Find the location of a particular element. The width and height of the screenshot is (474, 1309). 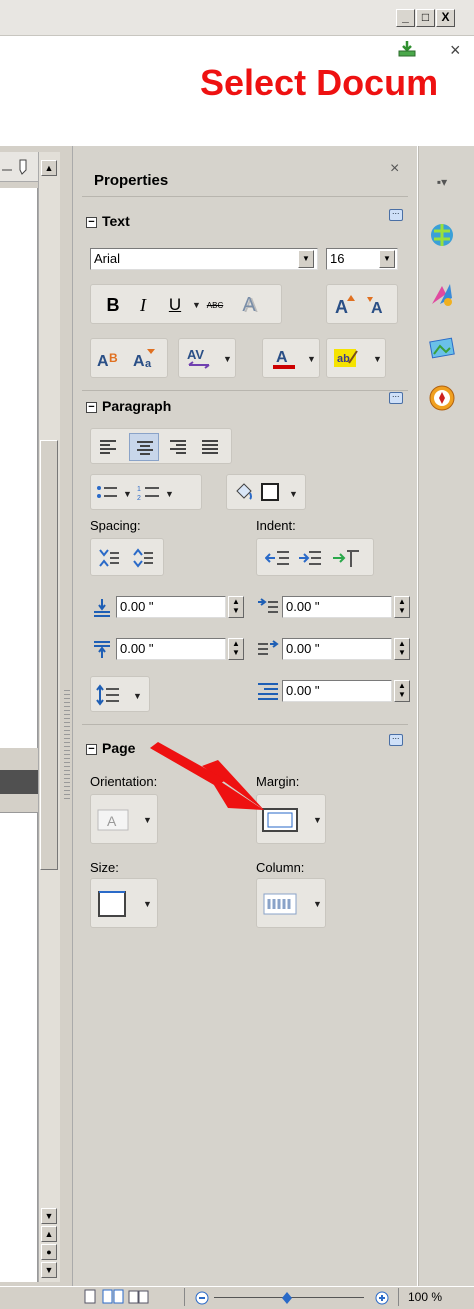

bold-button: B is located at coordinates (113, 305).